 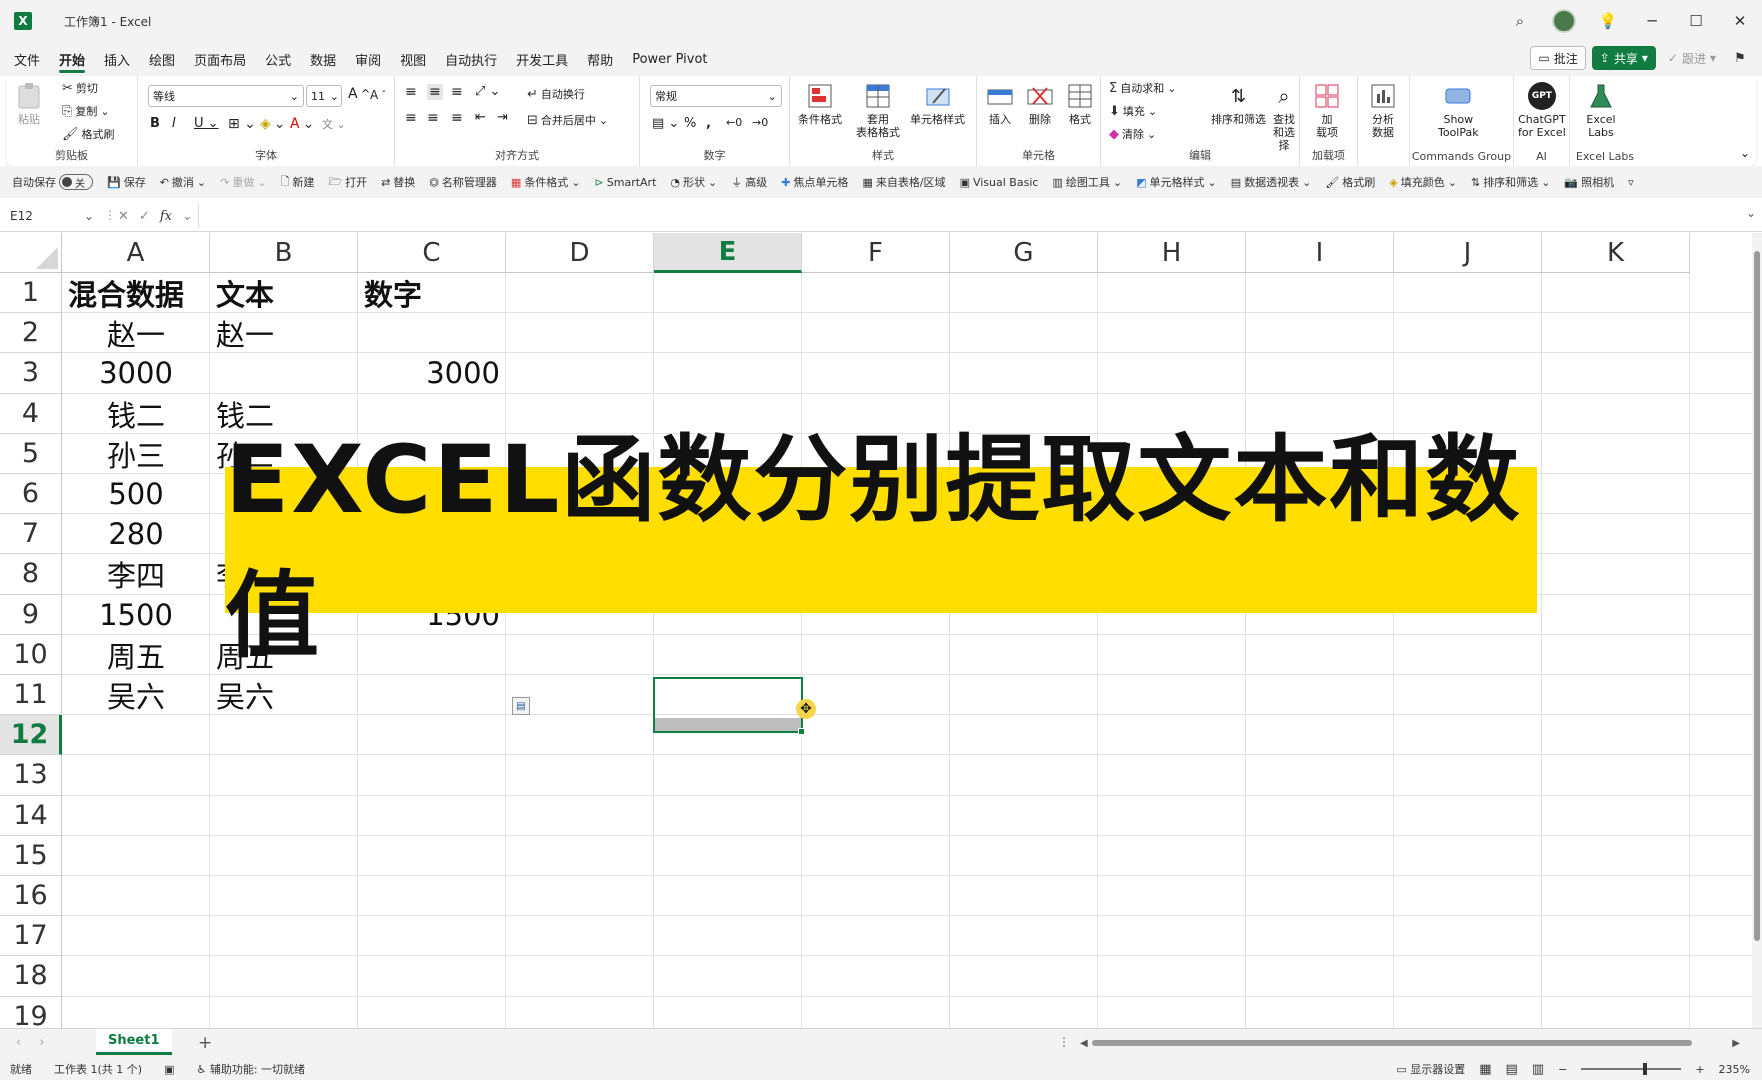 I want to click on row-header-14: 14, so click(x=31, y=815).